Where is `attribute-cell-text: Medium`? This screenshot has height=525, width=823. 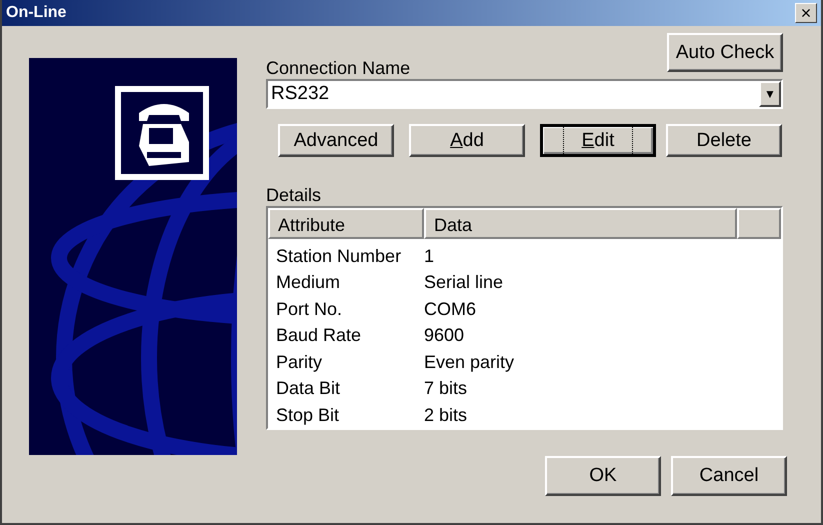 attribute-cell-text: Medium is located at coordinates (308, 283).